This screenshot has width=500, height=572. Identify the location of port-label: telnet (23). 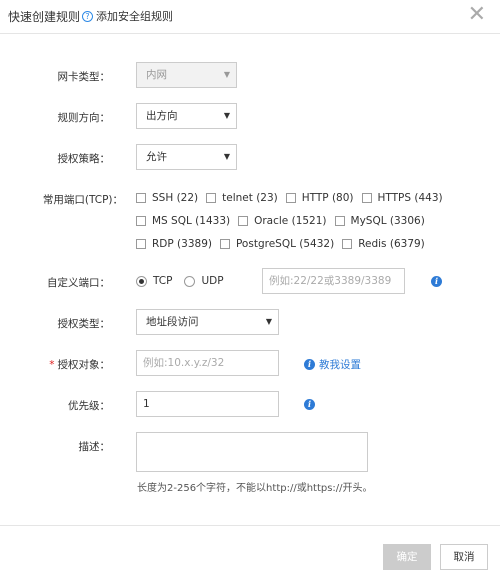
(250, 198).